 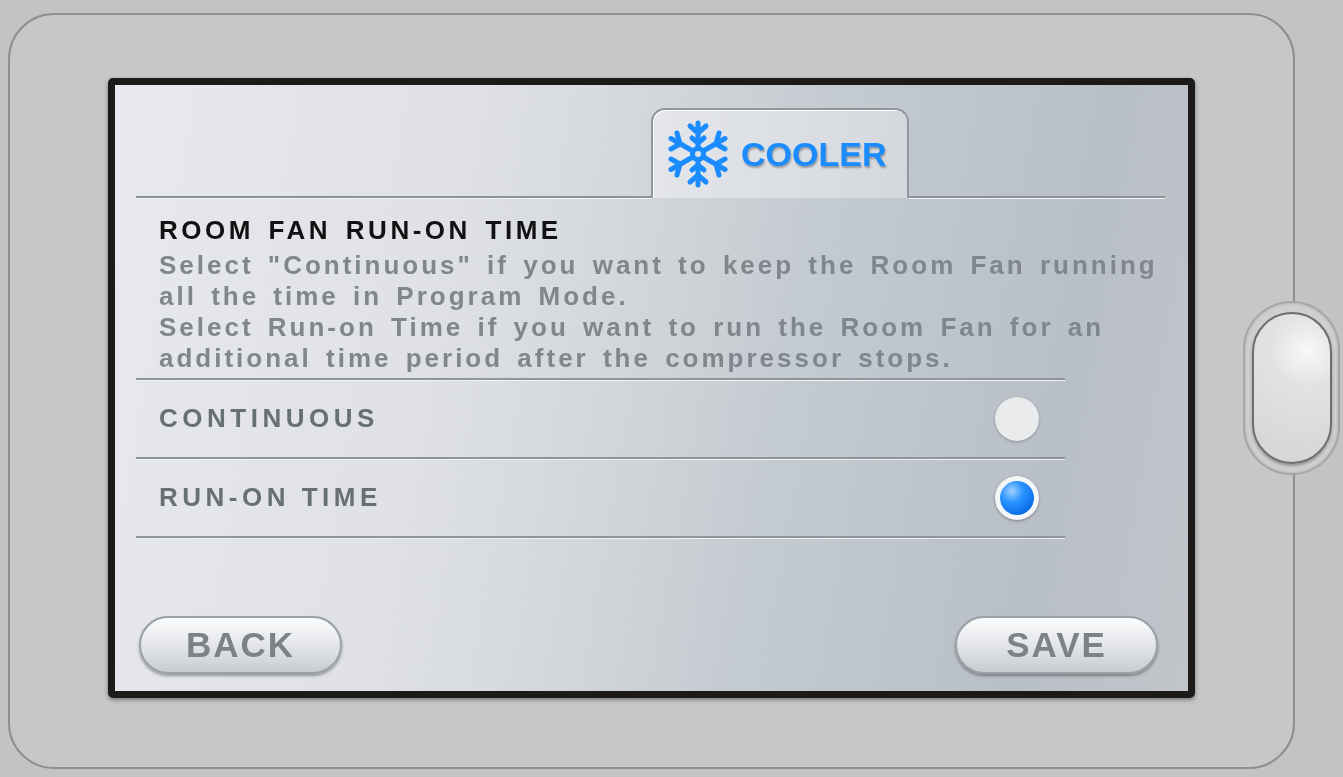 I want to click on description-text: Select Run-on Time if you want to run the Room Fan for an additional time period after the compressor stops., so click(x=632, y=343).